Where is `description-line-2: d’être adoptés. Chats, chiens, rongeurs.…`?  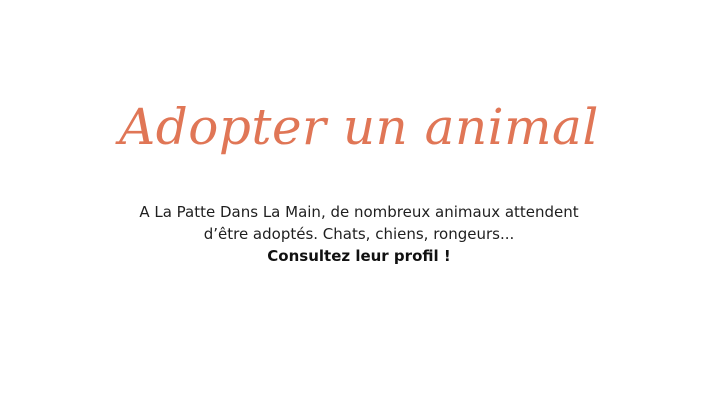
description-line-2: d’être adoptés. Chats, chiens, rongeurs.… is located at coordinates (359, 234).